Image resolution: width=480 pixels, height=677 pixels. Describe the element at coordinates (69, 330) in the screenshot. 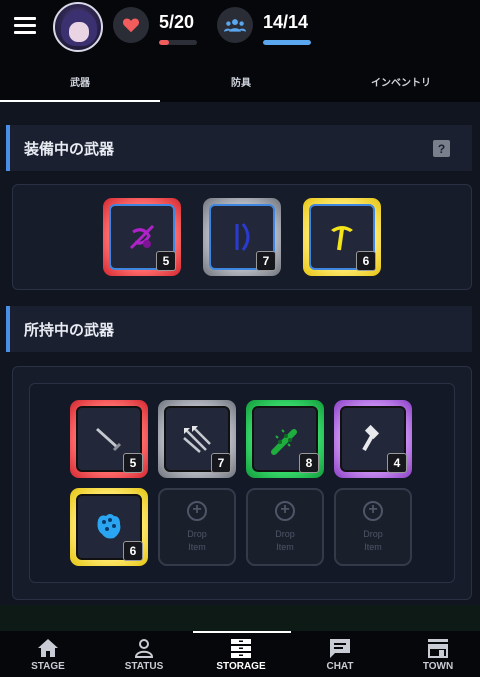

I see `owned-title-text: 所持中の武器` at that location.